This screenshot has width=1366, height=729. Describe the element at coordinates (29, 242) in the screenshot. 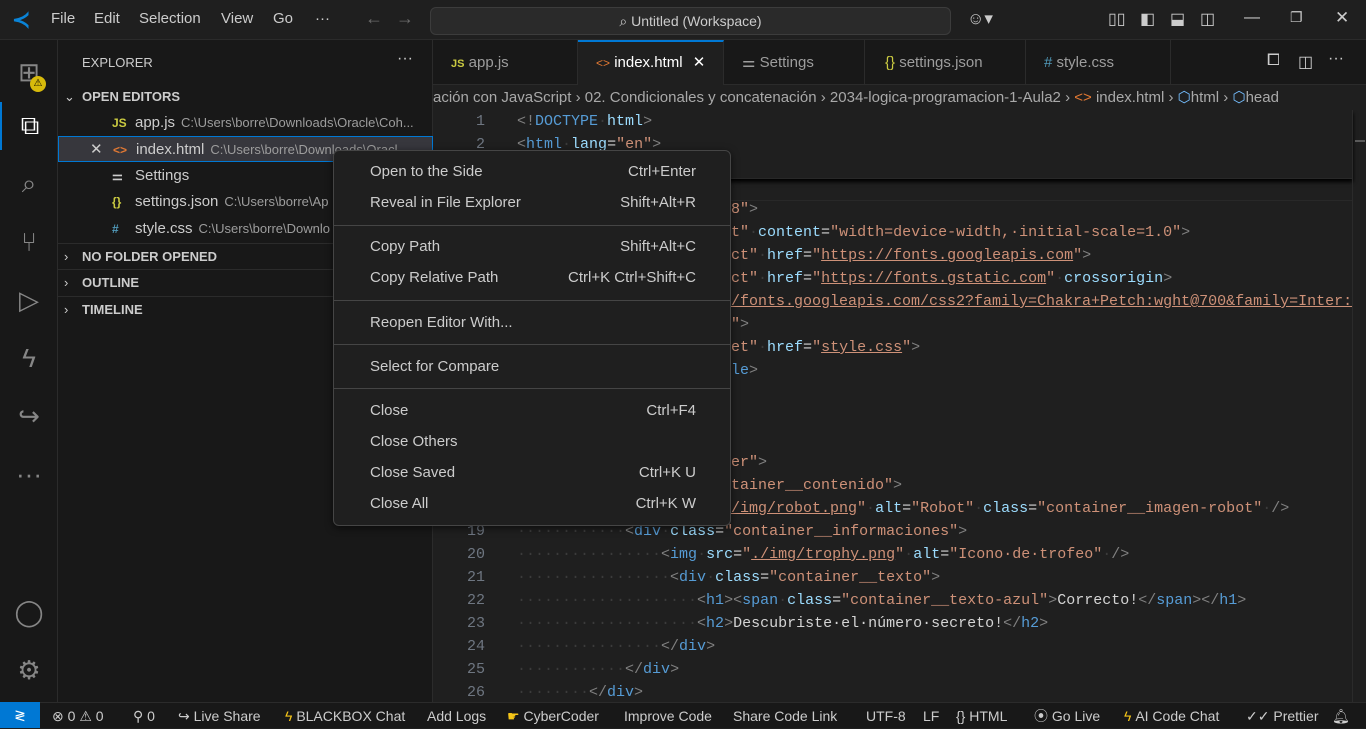

I see `source-control-icon: ⑂` at that location.